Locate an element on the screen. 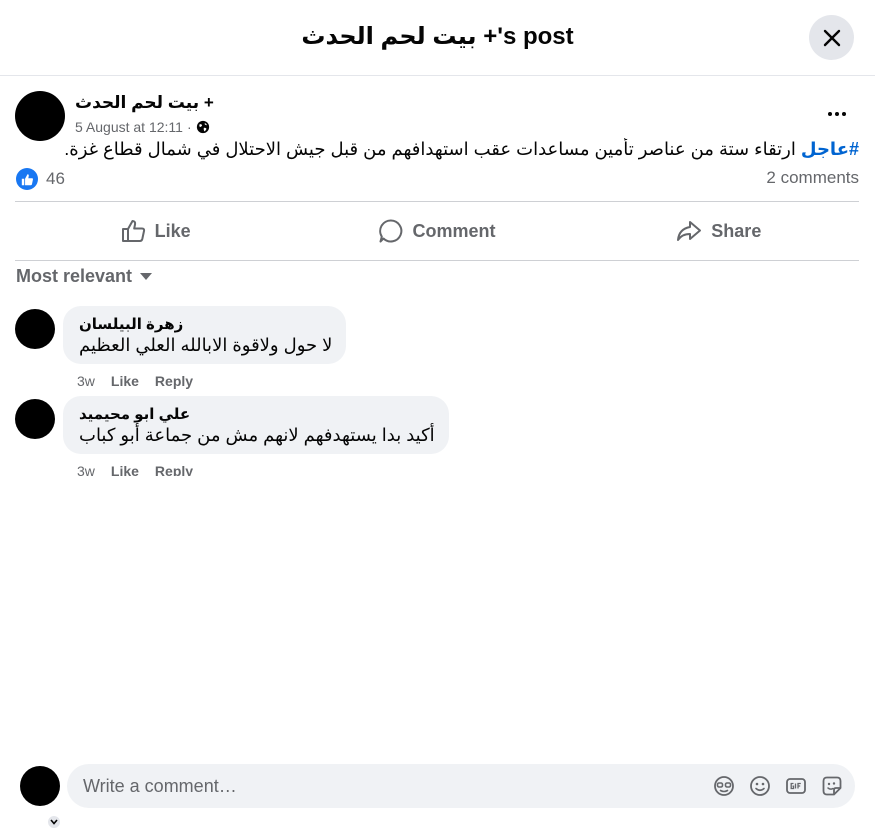 The height and width of the screenshot is (832, 875). like-button: Like is located at coordinates (155, 231).